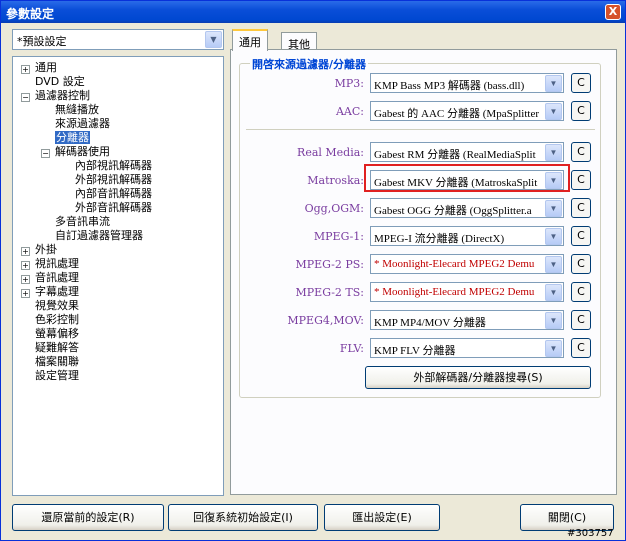 Image resolution: width=626 pixels, height=541 pixels. What do you see at coordinates (335, 180) in the screenshot?
I see `label-matroska: Matroska:` at bounding box center [335, 180].